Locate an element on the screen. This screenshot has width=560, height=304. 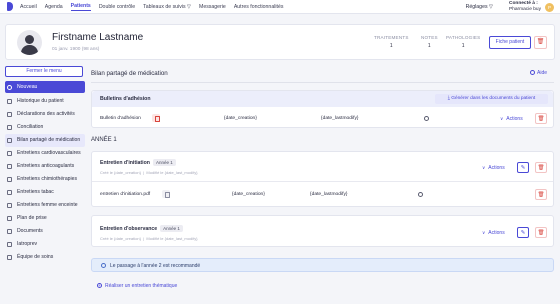
sidebar-item-bilan-partage: Bilan partagé de médication is located at coordinates (45, 140).